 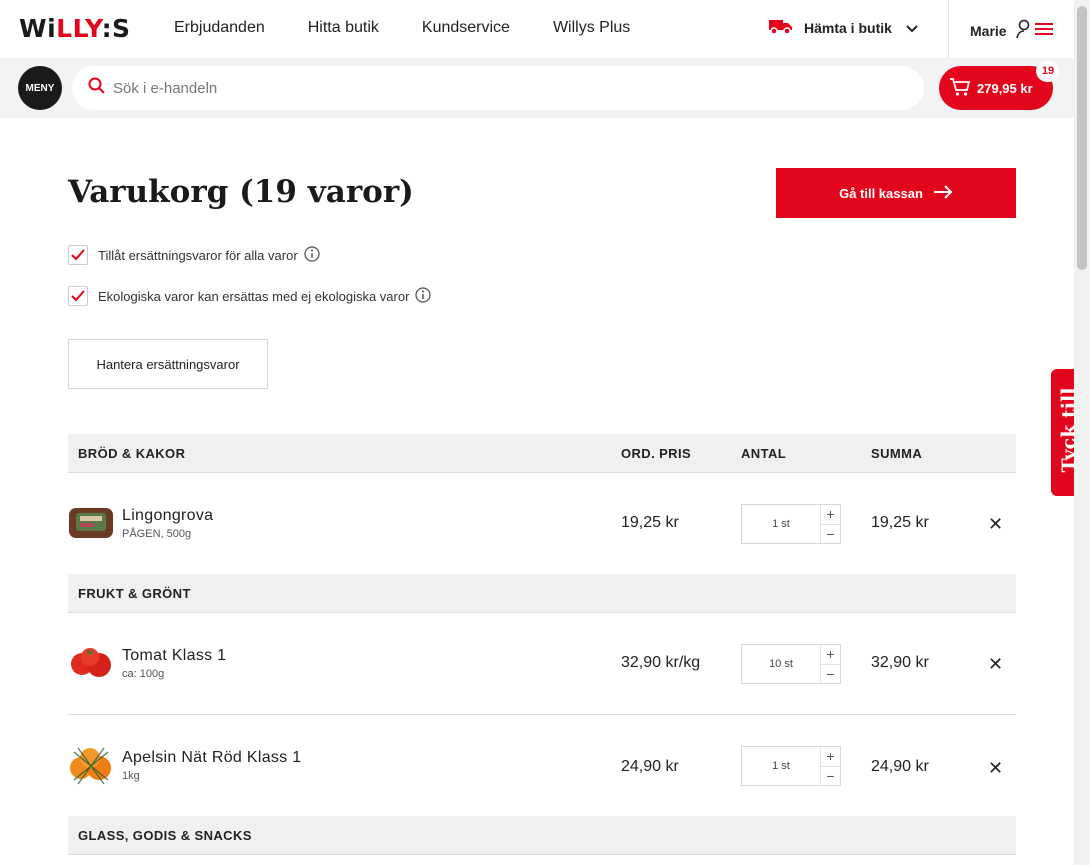 I want to click on category-name: FRUKT & GRÖNT, so click(x=134, y=593).